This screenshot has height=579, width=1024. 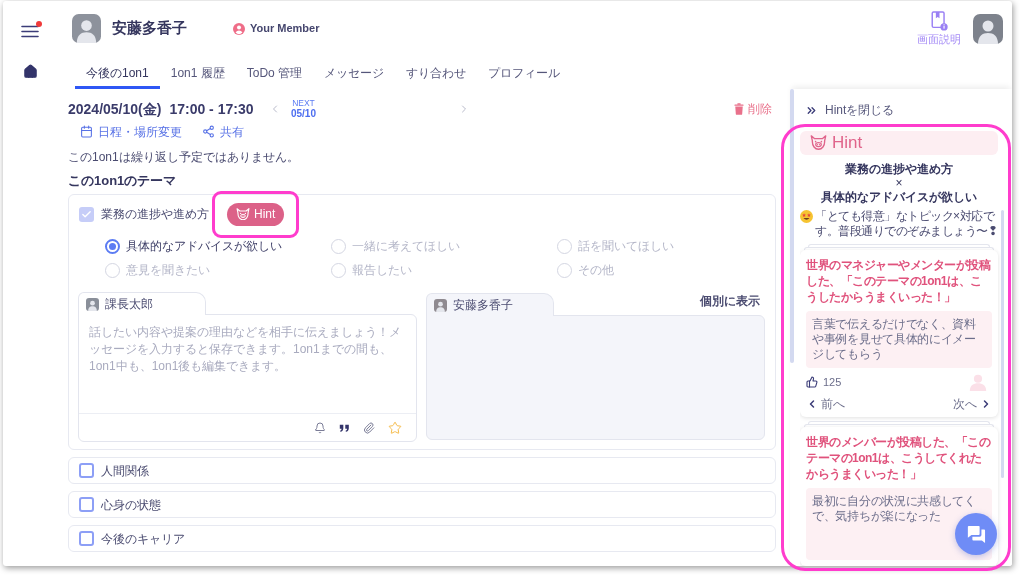 What do you see at coordinates (125, 471) in the screenshot?
I see `theme-label: 人間関係` at bounding box center [125, 471].